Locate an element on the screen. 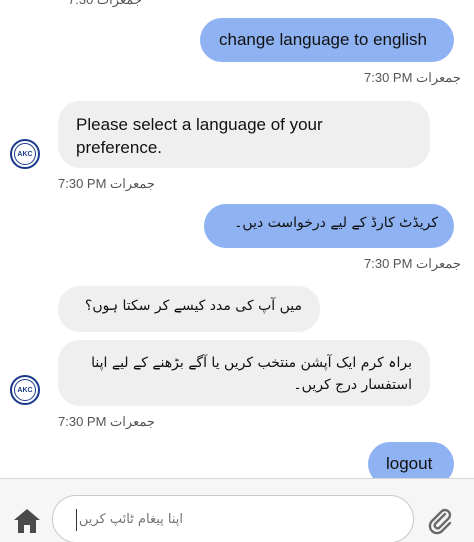 The height and width of the screenshot is (542, 474). home-button is located at coordinates (27, 521).